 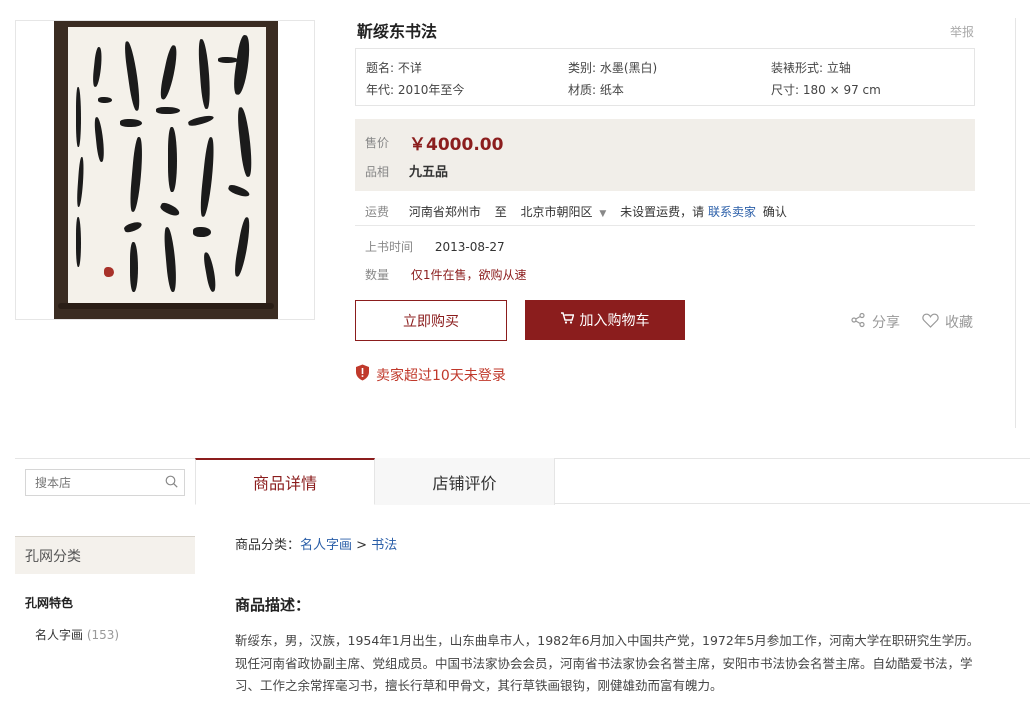 What do you see at coordinates (826, 90) in the screenshot?
I see `attr-size: 尺寸: 180 × 97 cm` at bounding box center [826, 90].